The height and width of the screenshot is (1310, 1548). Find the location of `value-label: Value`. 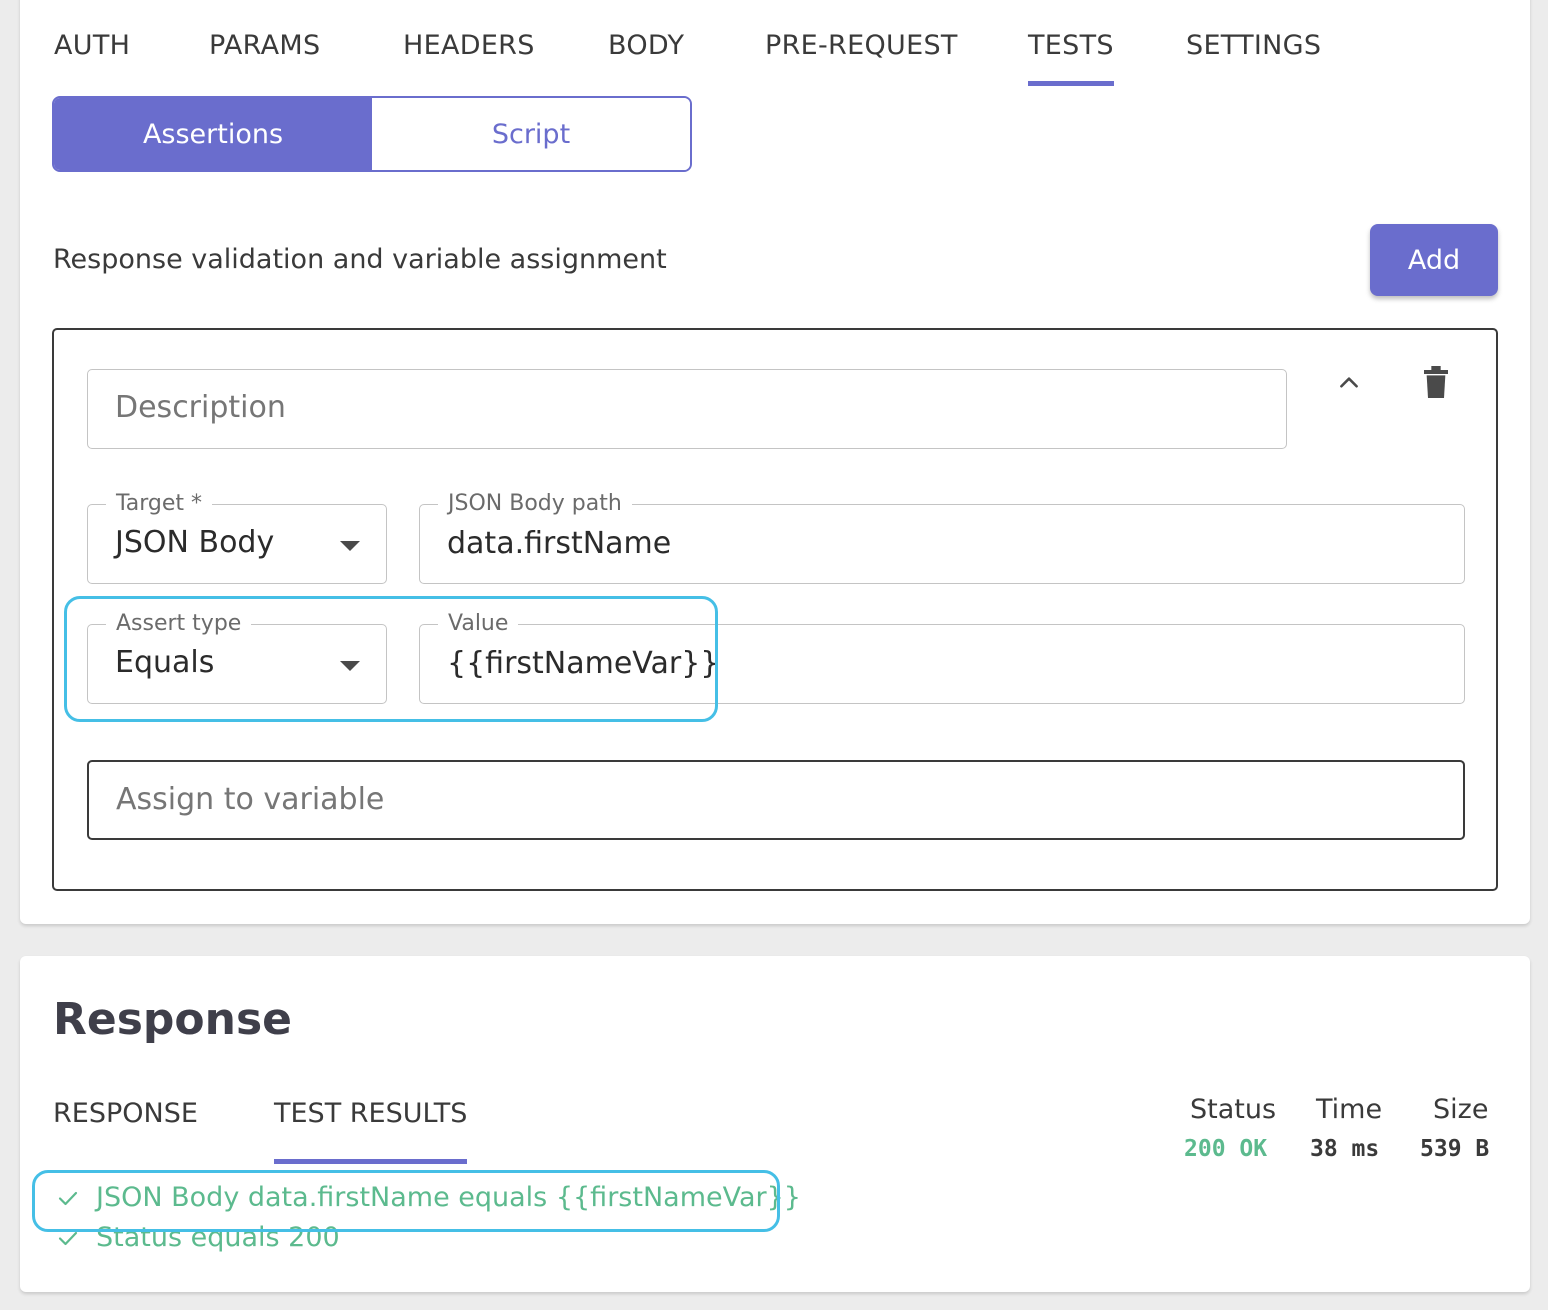

value-label: Value is located at coordinates (478, 624).